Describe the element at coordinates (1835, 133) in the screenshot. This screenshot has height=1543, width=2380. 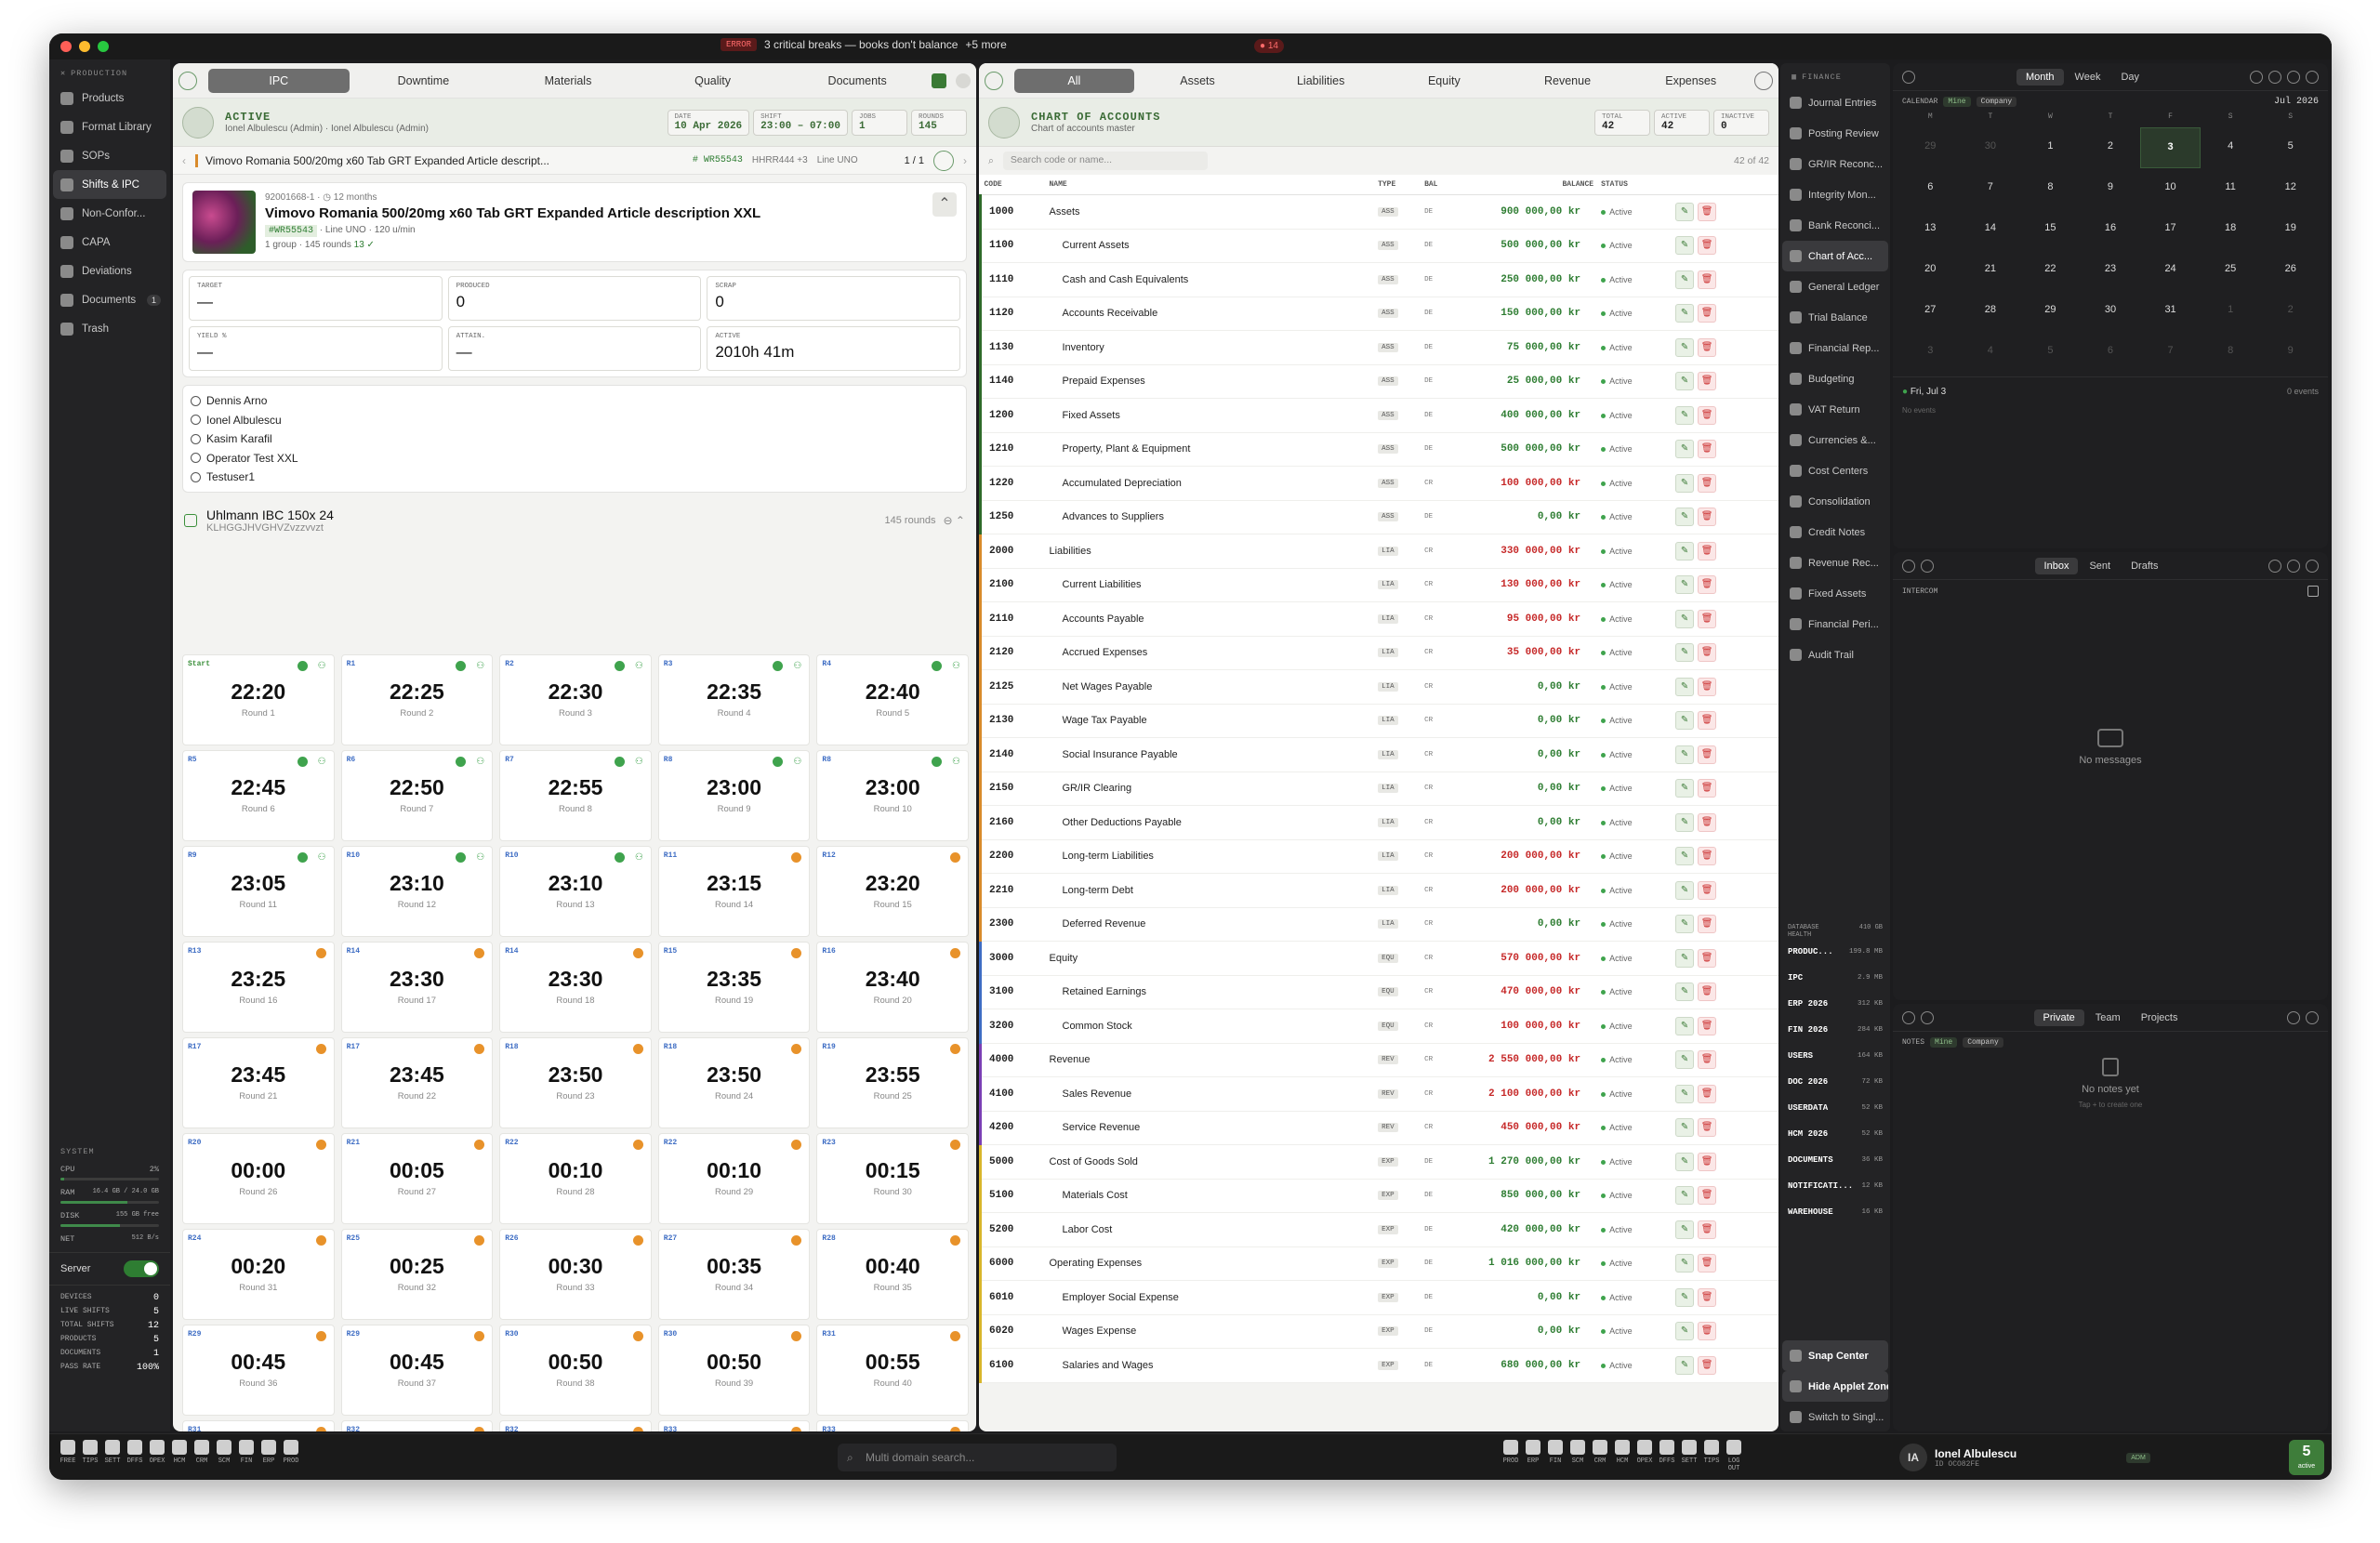
I see `finance-item-1: Posting Review` at that location.